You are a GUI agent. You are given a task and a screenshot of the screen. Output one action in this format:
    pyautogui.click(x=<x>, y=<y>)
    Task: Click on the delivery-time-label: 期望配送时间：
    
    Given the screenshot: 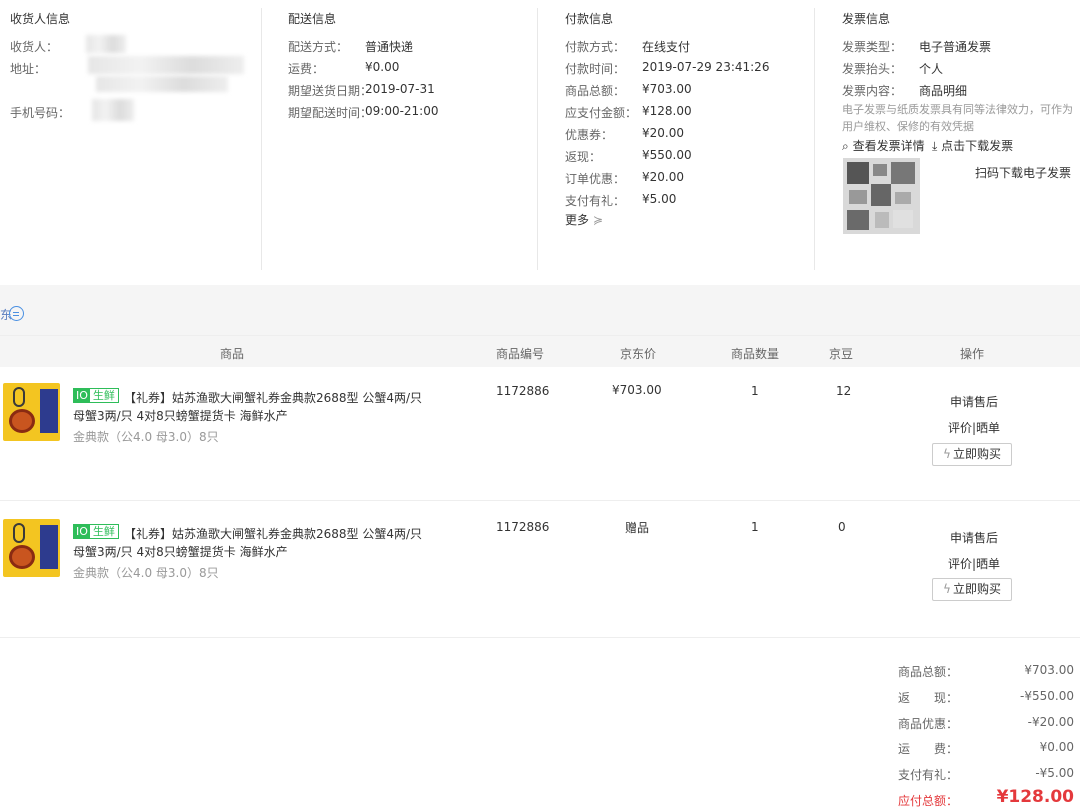 What is the action you would take?
    pyautogui.click(x=330, y=113)
    